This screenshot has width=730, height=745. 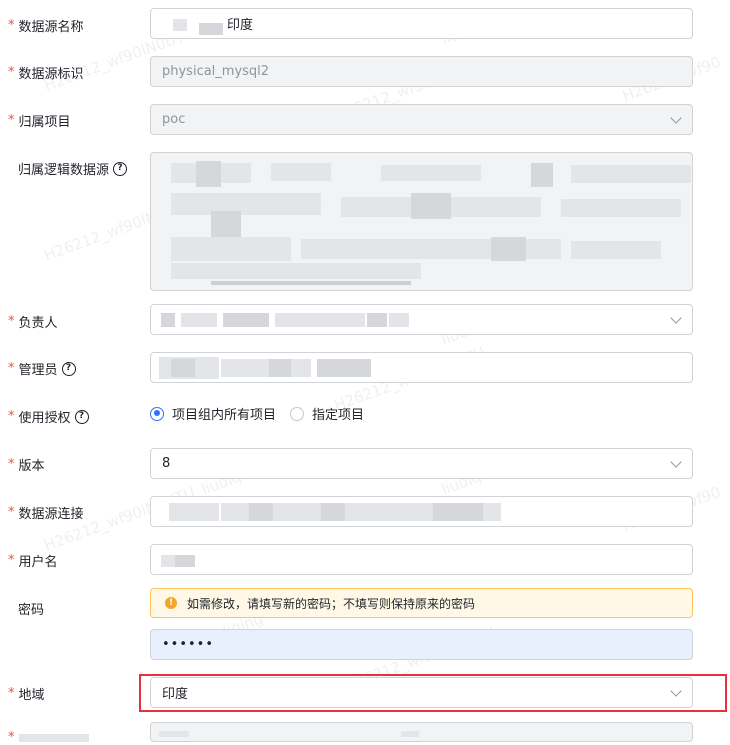 I want to click on project-label: * 归属项目, so click(x=39, y=121).